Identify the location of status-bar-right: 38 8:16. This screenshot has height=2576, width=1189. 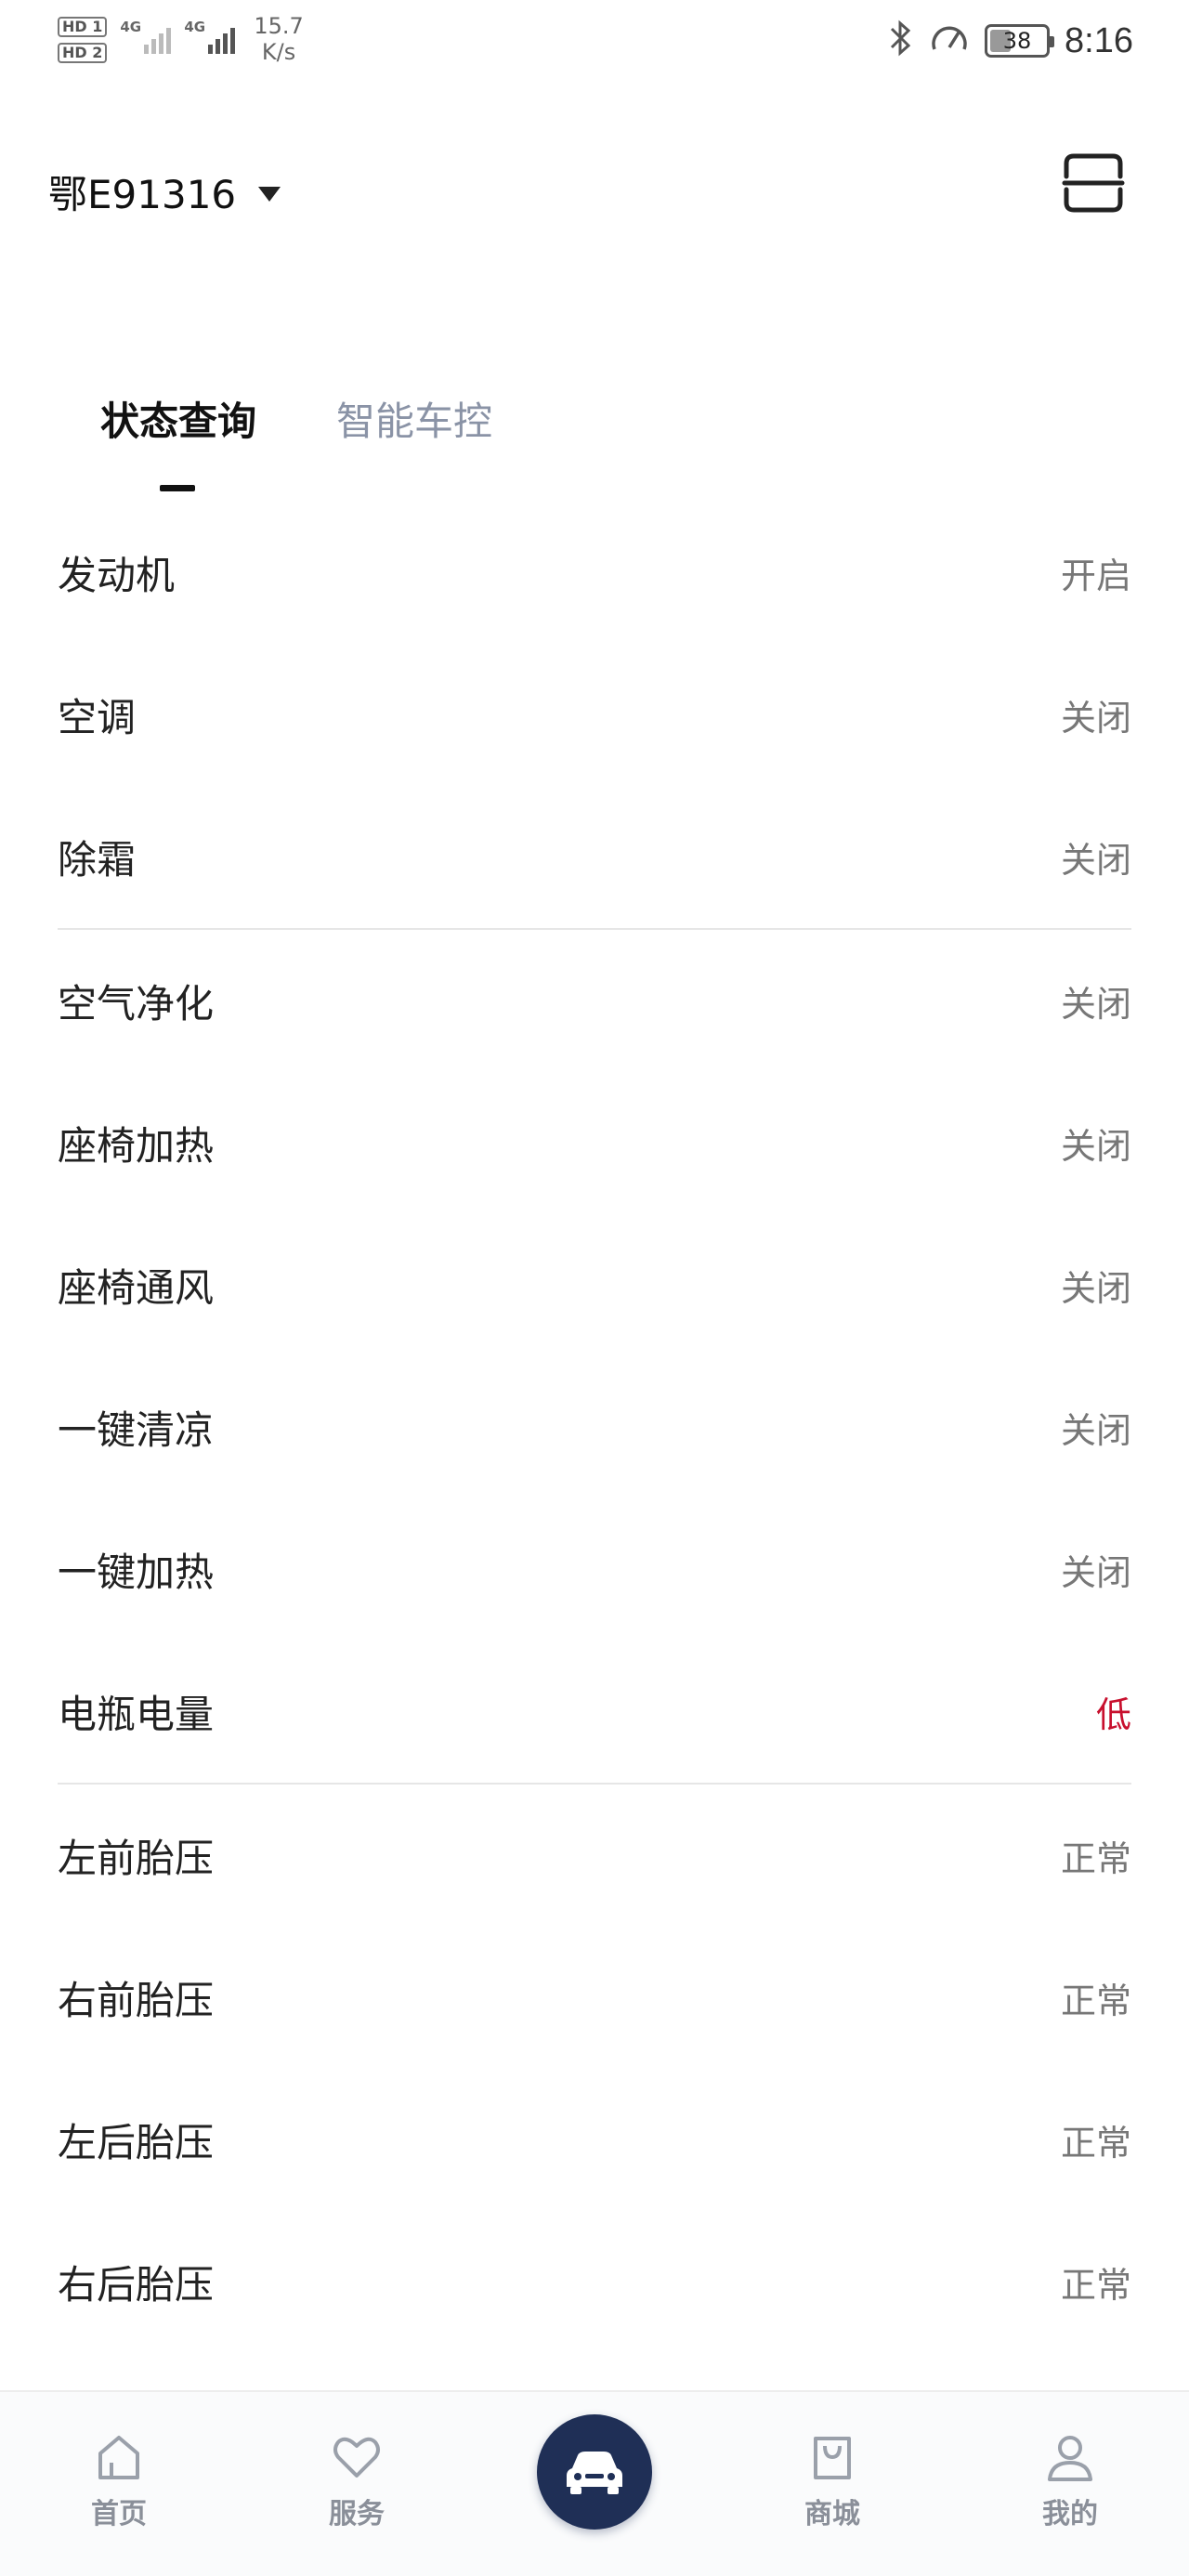
(1010, 41).